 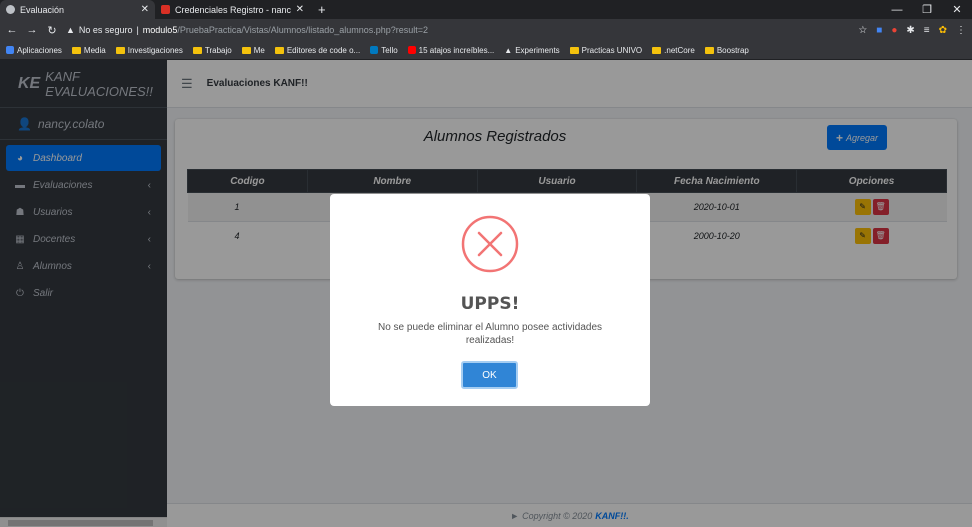 What do you see at coordinates (879, 30) in the screenshot?
I see `extension-icon: ■` at bounding box center [879, 30].